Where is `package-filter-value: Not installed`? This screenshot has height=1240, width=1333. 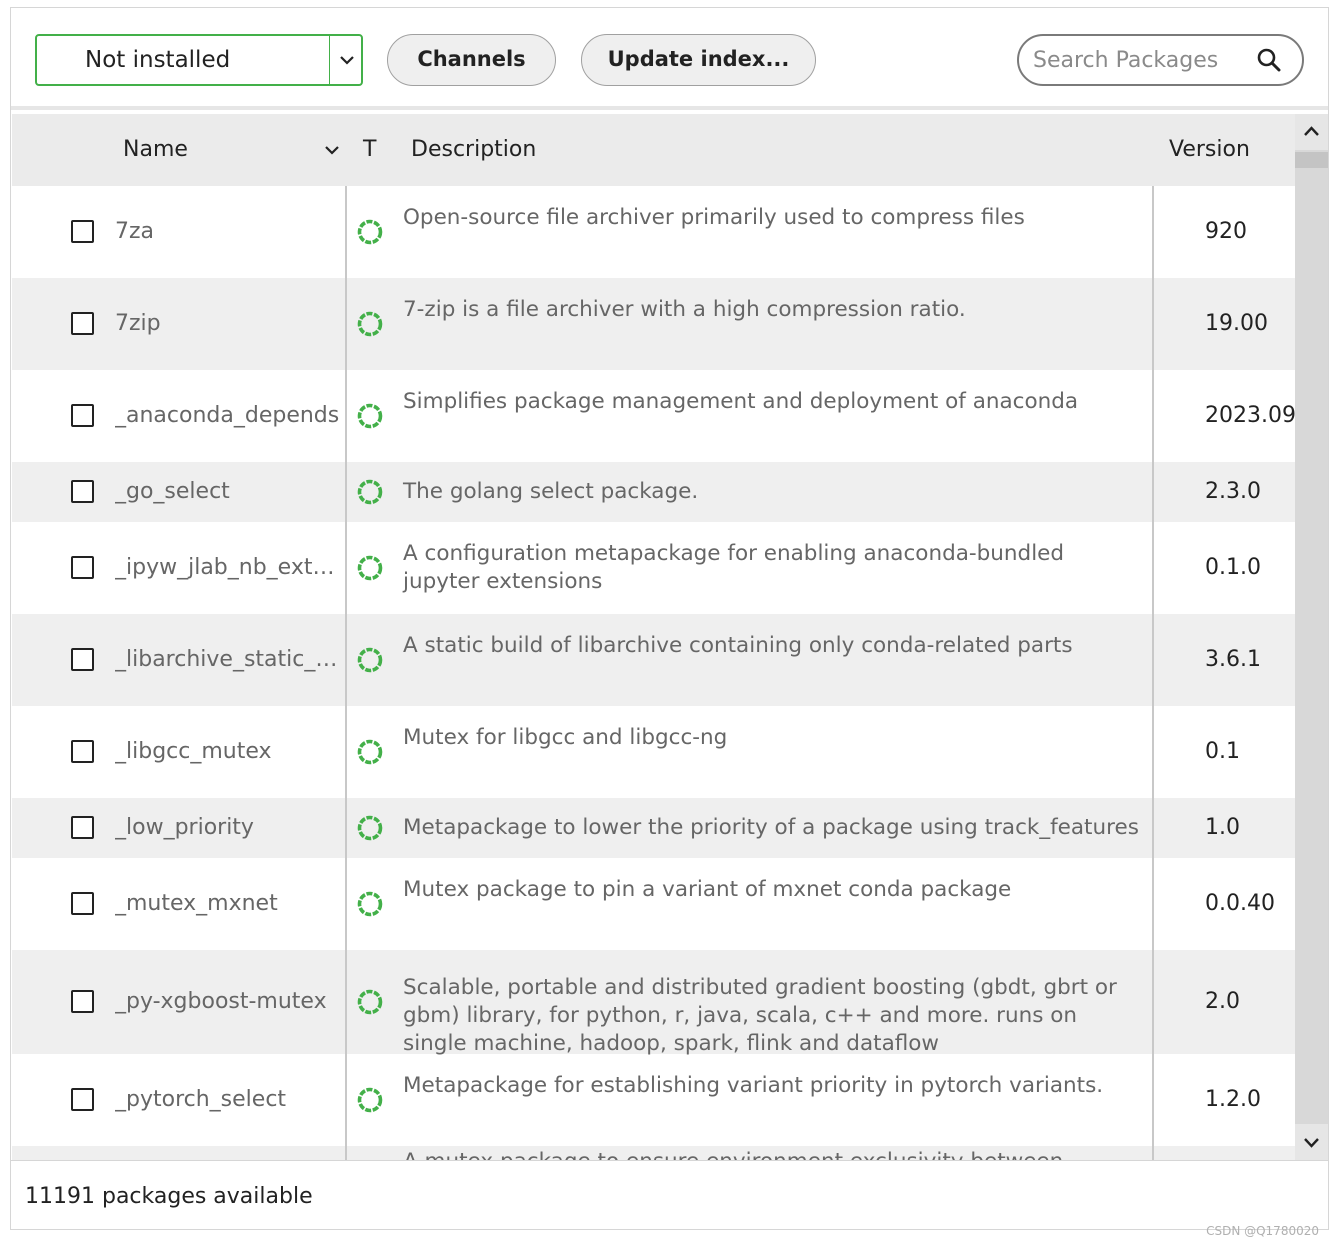 package-filter-value: Not installed is located at coordinates (158, 60).